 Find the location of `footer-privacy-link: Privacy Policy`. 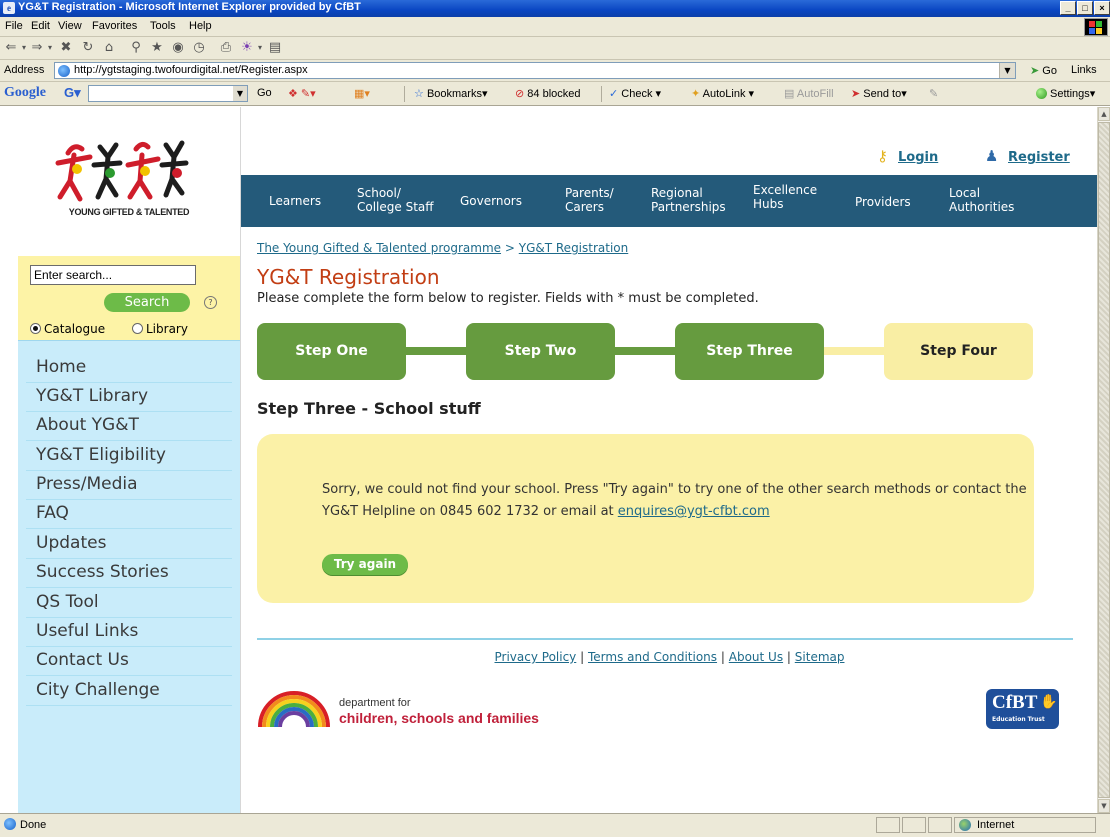

footer-privacy-link: Privacy Policy is located at coordinates (536, 657).